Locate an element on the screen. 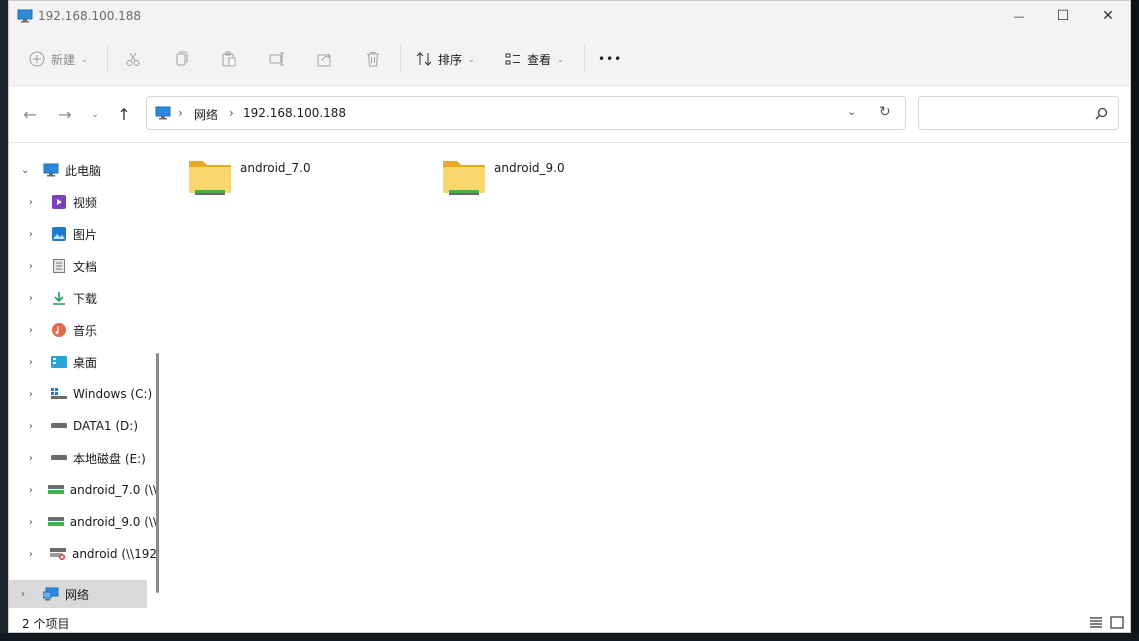 The image size is (1139, 641). up-button: ↑ is located at coordinates (124, 114).